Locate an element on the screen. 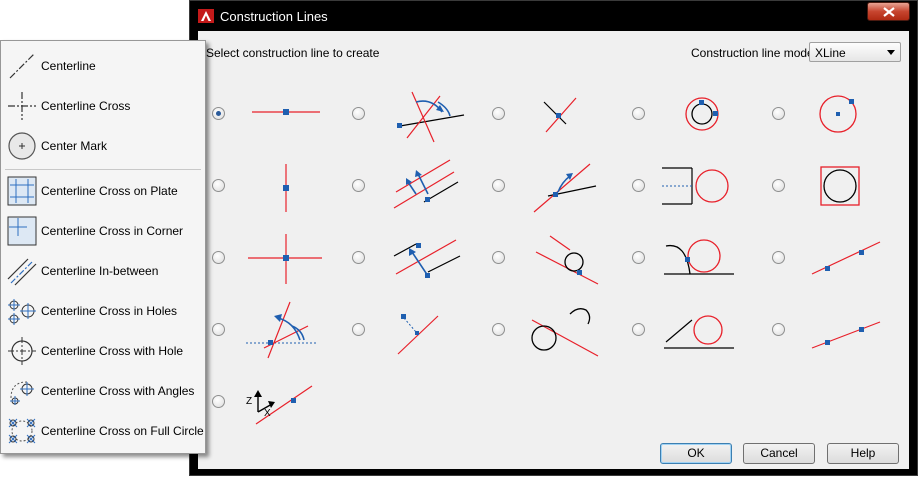  mode-select-value: XLine is located at coordinates (830, 53).